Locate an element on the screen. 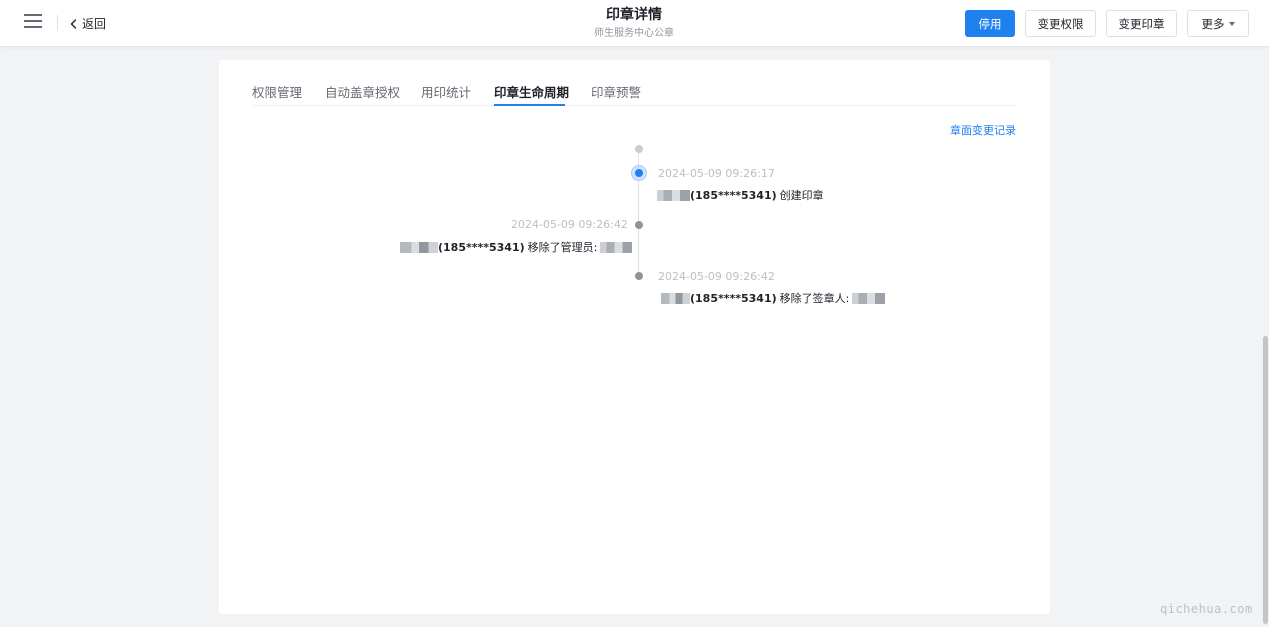  timeline-entry: (185****5341) 移除了管理员: is located at coordinates (516, 247).